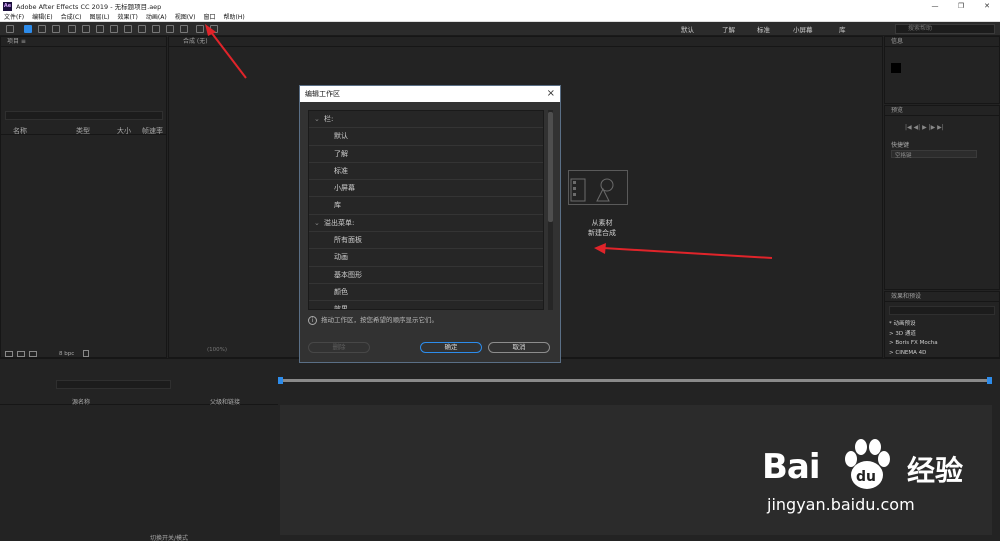 The height and width of the screenshot is (541, 1000). Describe the element at coordinates (841, 504) in the screenshot. I see `watermark-url: jingyan.baidu.com` at that location.